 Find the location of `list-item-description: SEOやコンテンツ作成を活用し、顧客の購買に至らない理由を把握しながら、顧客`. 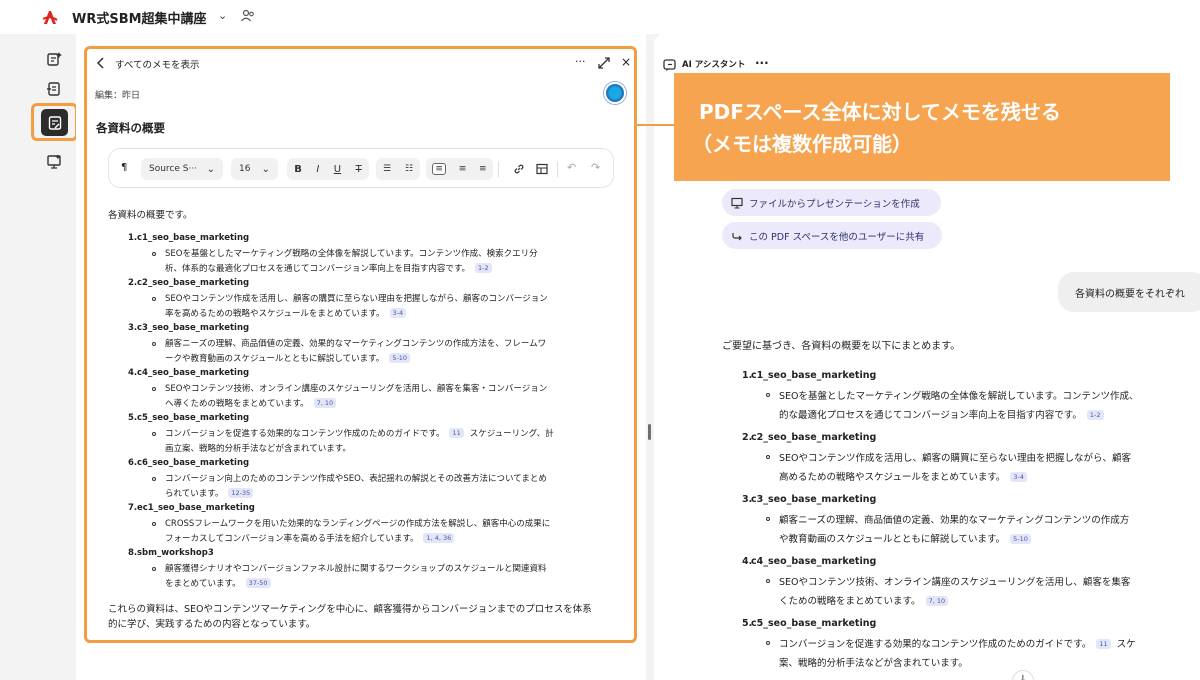

list-item-description: SEOやコンテンツ作成を活用し、顧客の購買に至らない理由を把握しながら、顧客 is located at coordinates (955, 457).